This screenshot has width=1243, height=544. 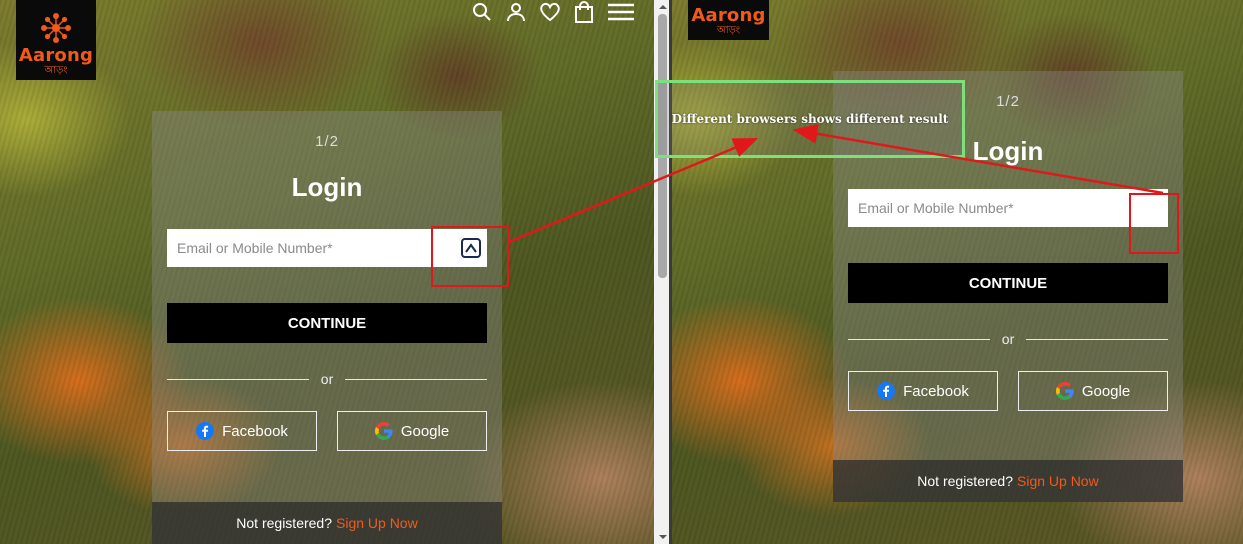 What do you see at coordinates (663, 537) in the screenshot?
I see `scroll-down-icon` at bounding box center [663, 537].